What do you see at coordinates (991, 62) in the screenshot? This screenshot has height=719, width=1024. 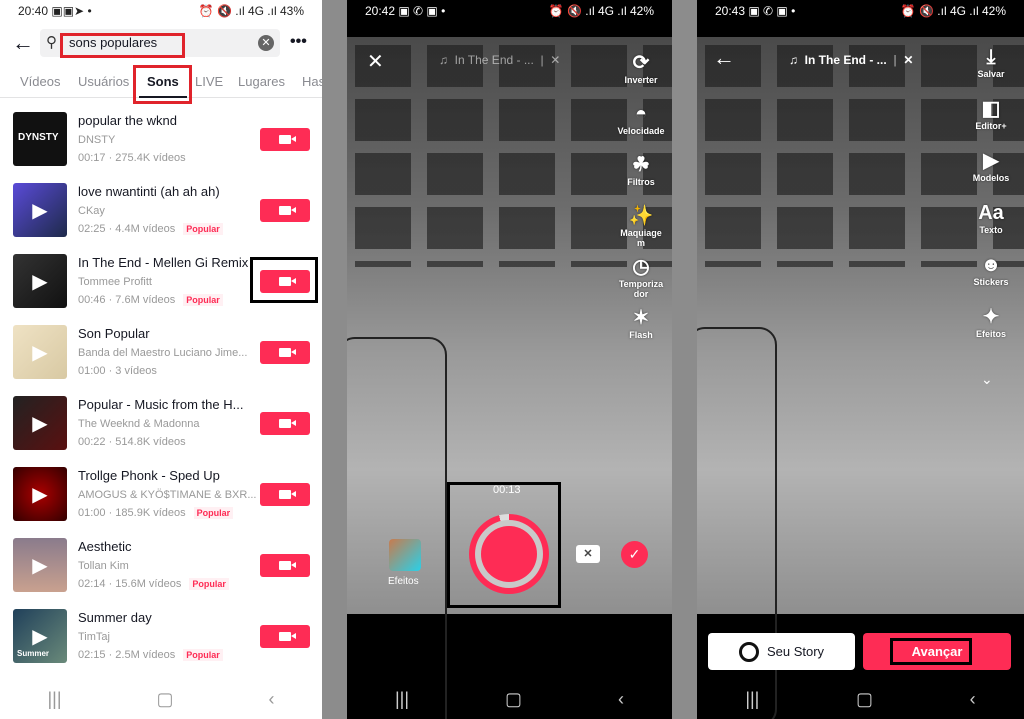 I see `tool-salvar: ⤓ Salvar` at bounding box center [991, 62].